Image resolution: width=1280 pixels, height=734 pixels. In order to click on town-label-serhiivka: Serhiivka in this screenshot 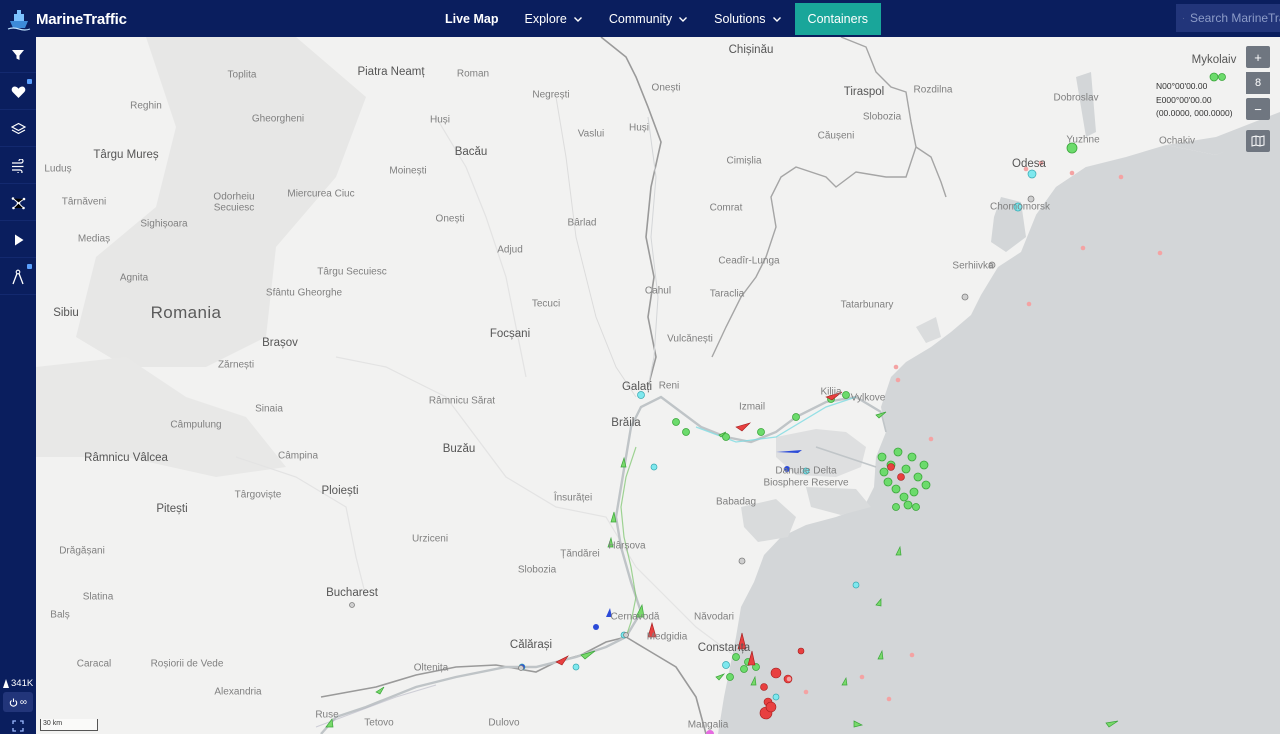, I will do `click(973, 266)`.